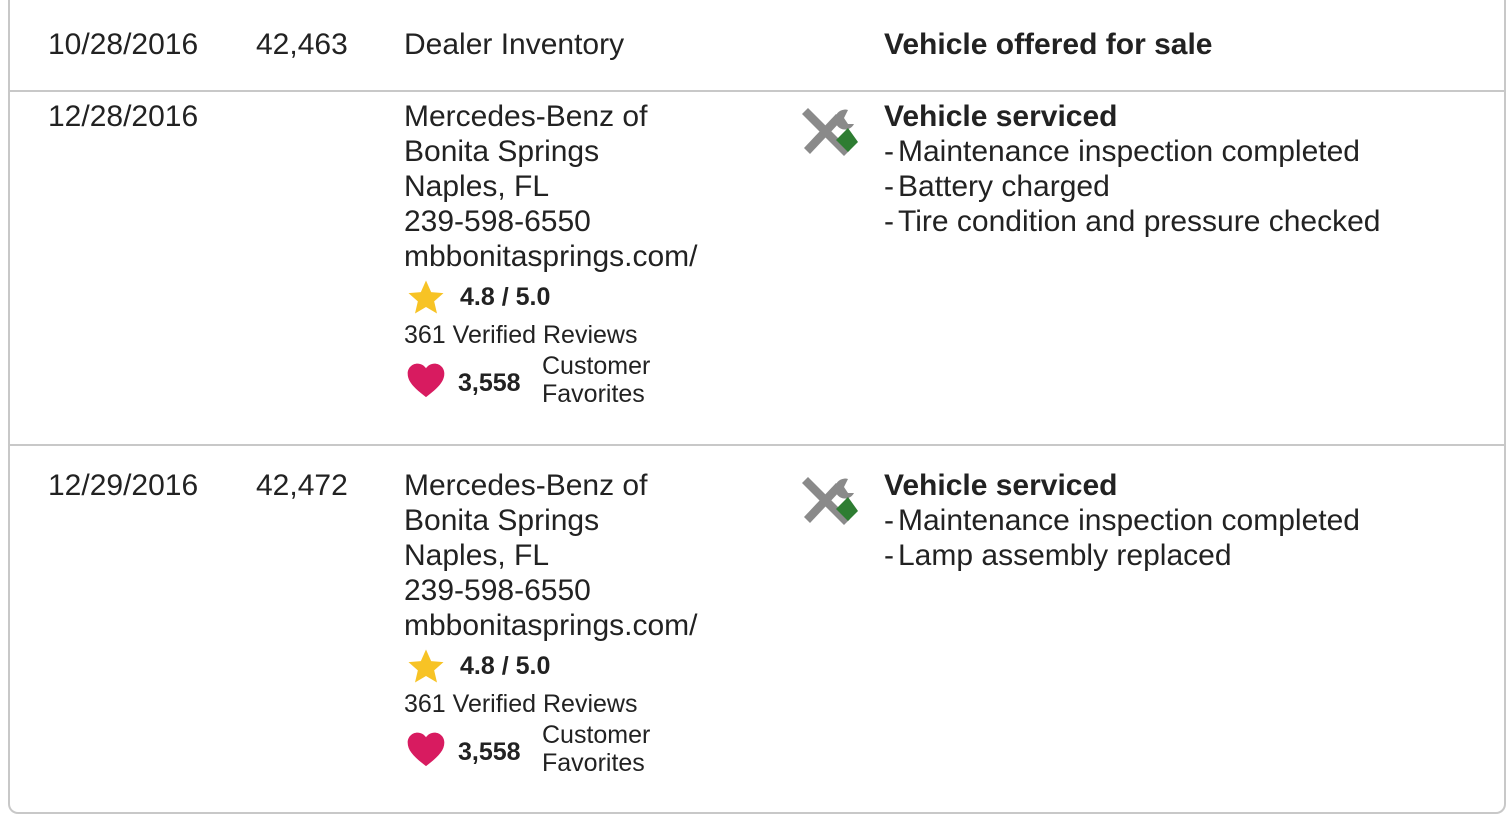 The image size is (1510, 816). Describe the element at coordinates (123, 44) in the screenshot. I see `row-date: 10/28/2016` at that location.